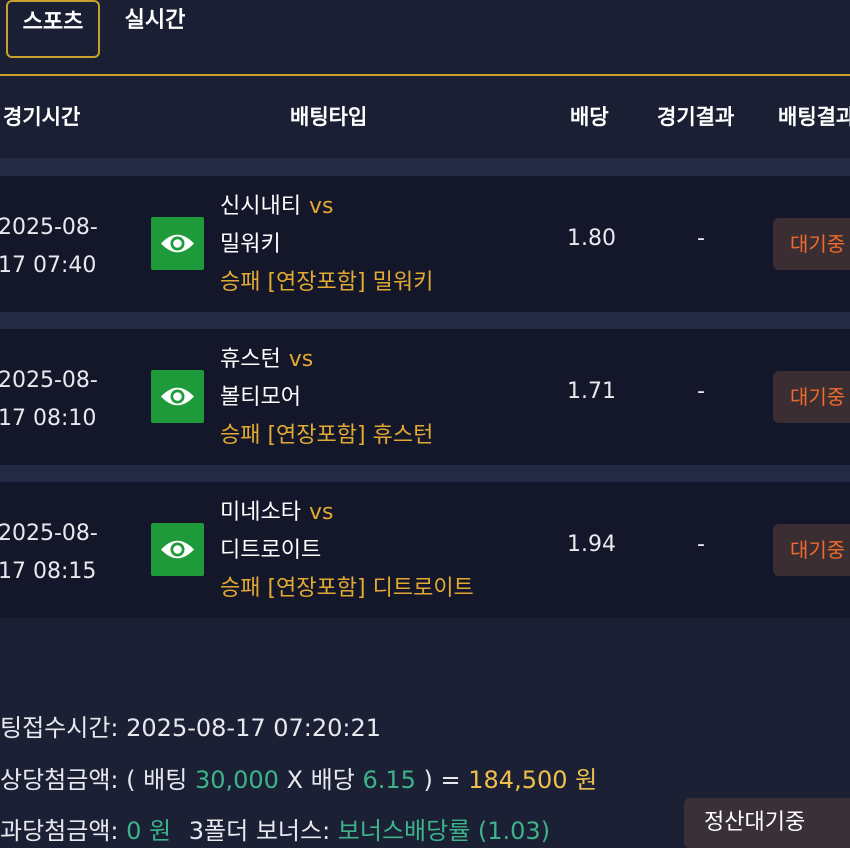 This screenshot has height=848, width=850. I want to click on header-game-result: 경기결과, so click(696, 117).